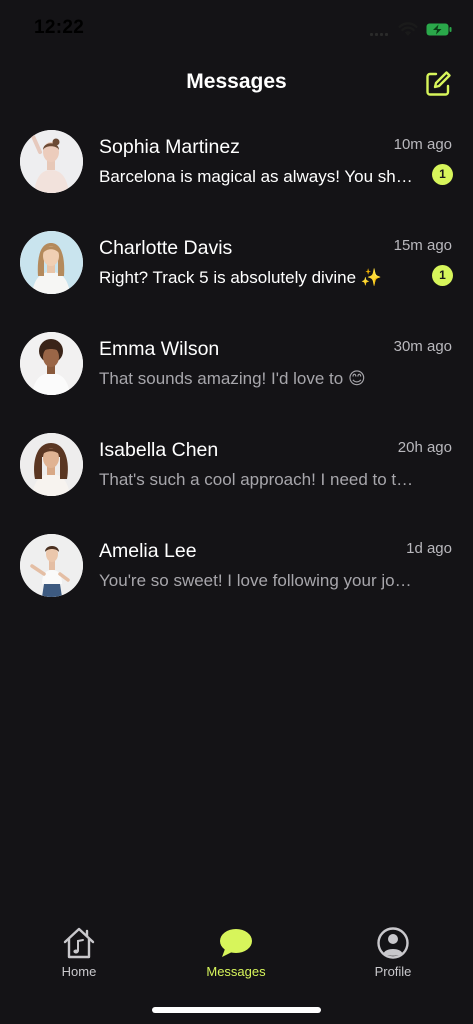 The width and height of the screenshot is (473, 1024). I want to click on contact-name: Amelia Lee, so click(148, 551).